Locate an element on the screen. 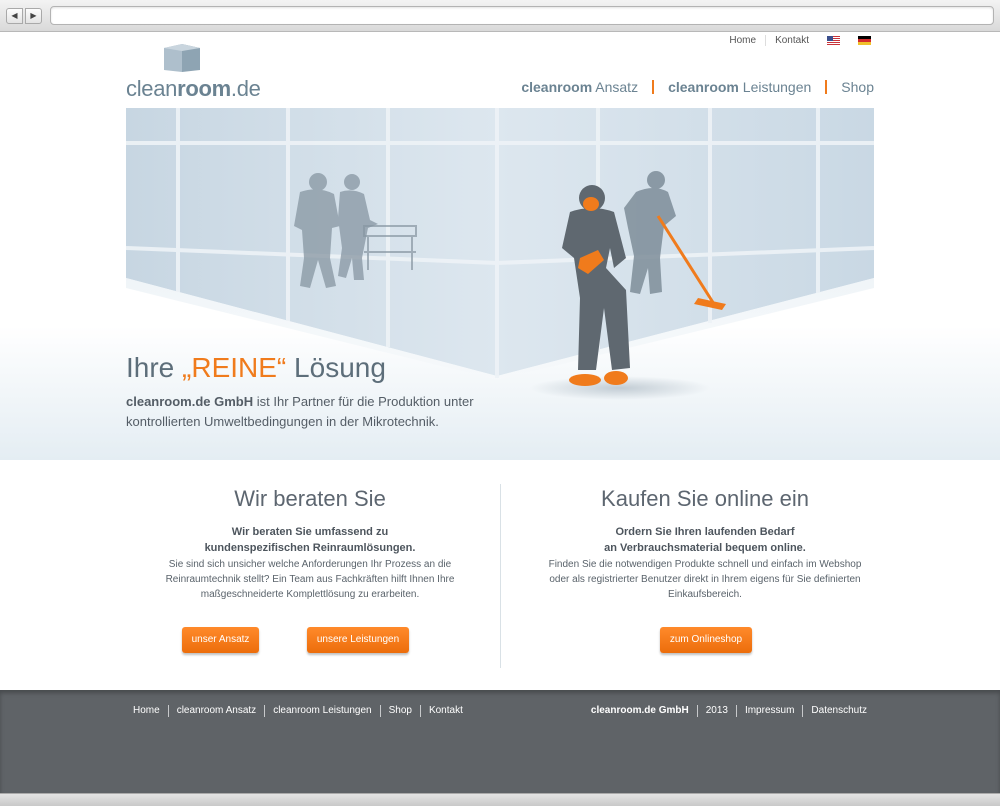 The image size is (1000, 806). footer-link-home: Home is located at coordinates (146, 711).